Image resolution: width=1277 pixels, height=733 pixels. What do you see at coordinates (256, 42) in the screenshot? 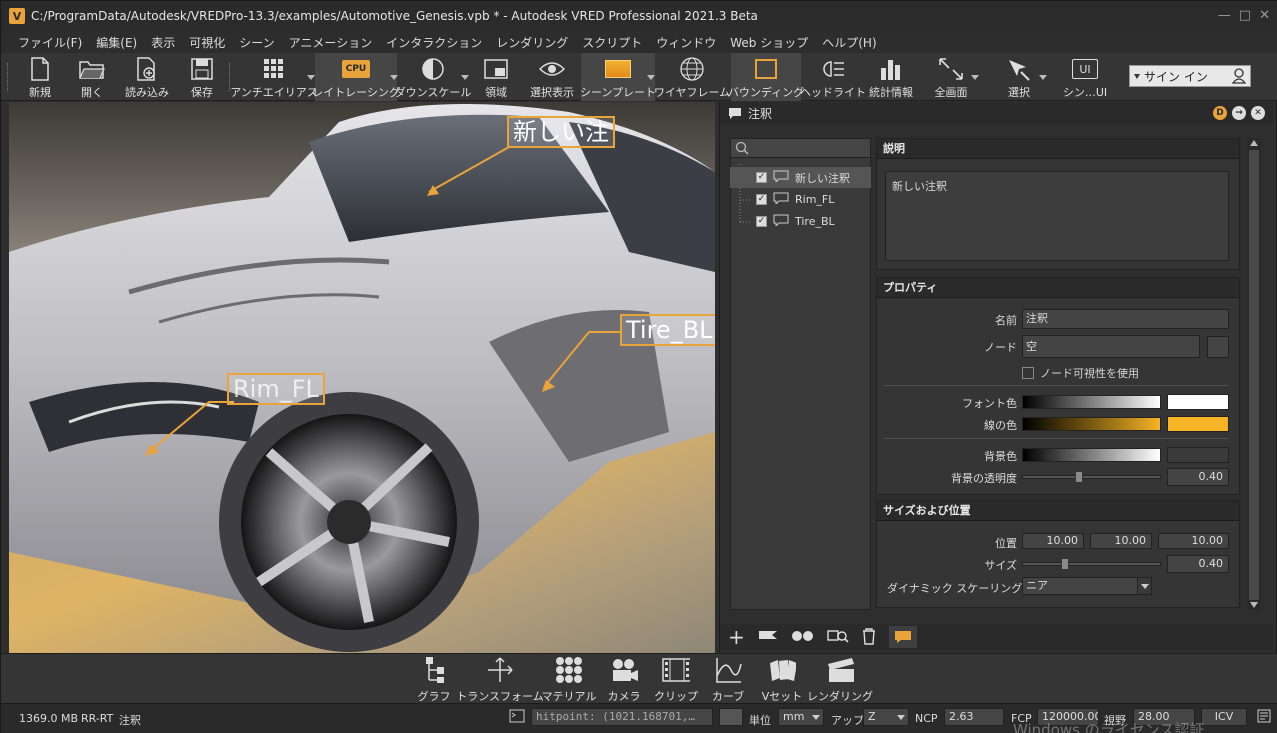
I see `menu-scene: シーン` at bounding box center [256, 42].